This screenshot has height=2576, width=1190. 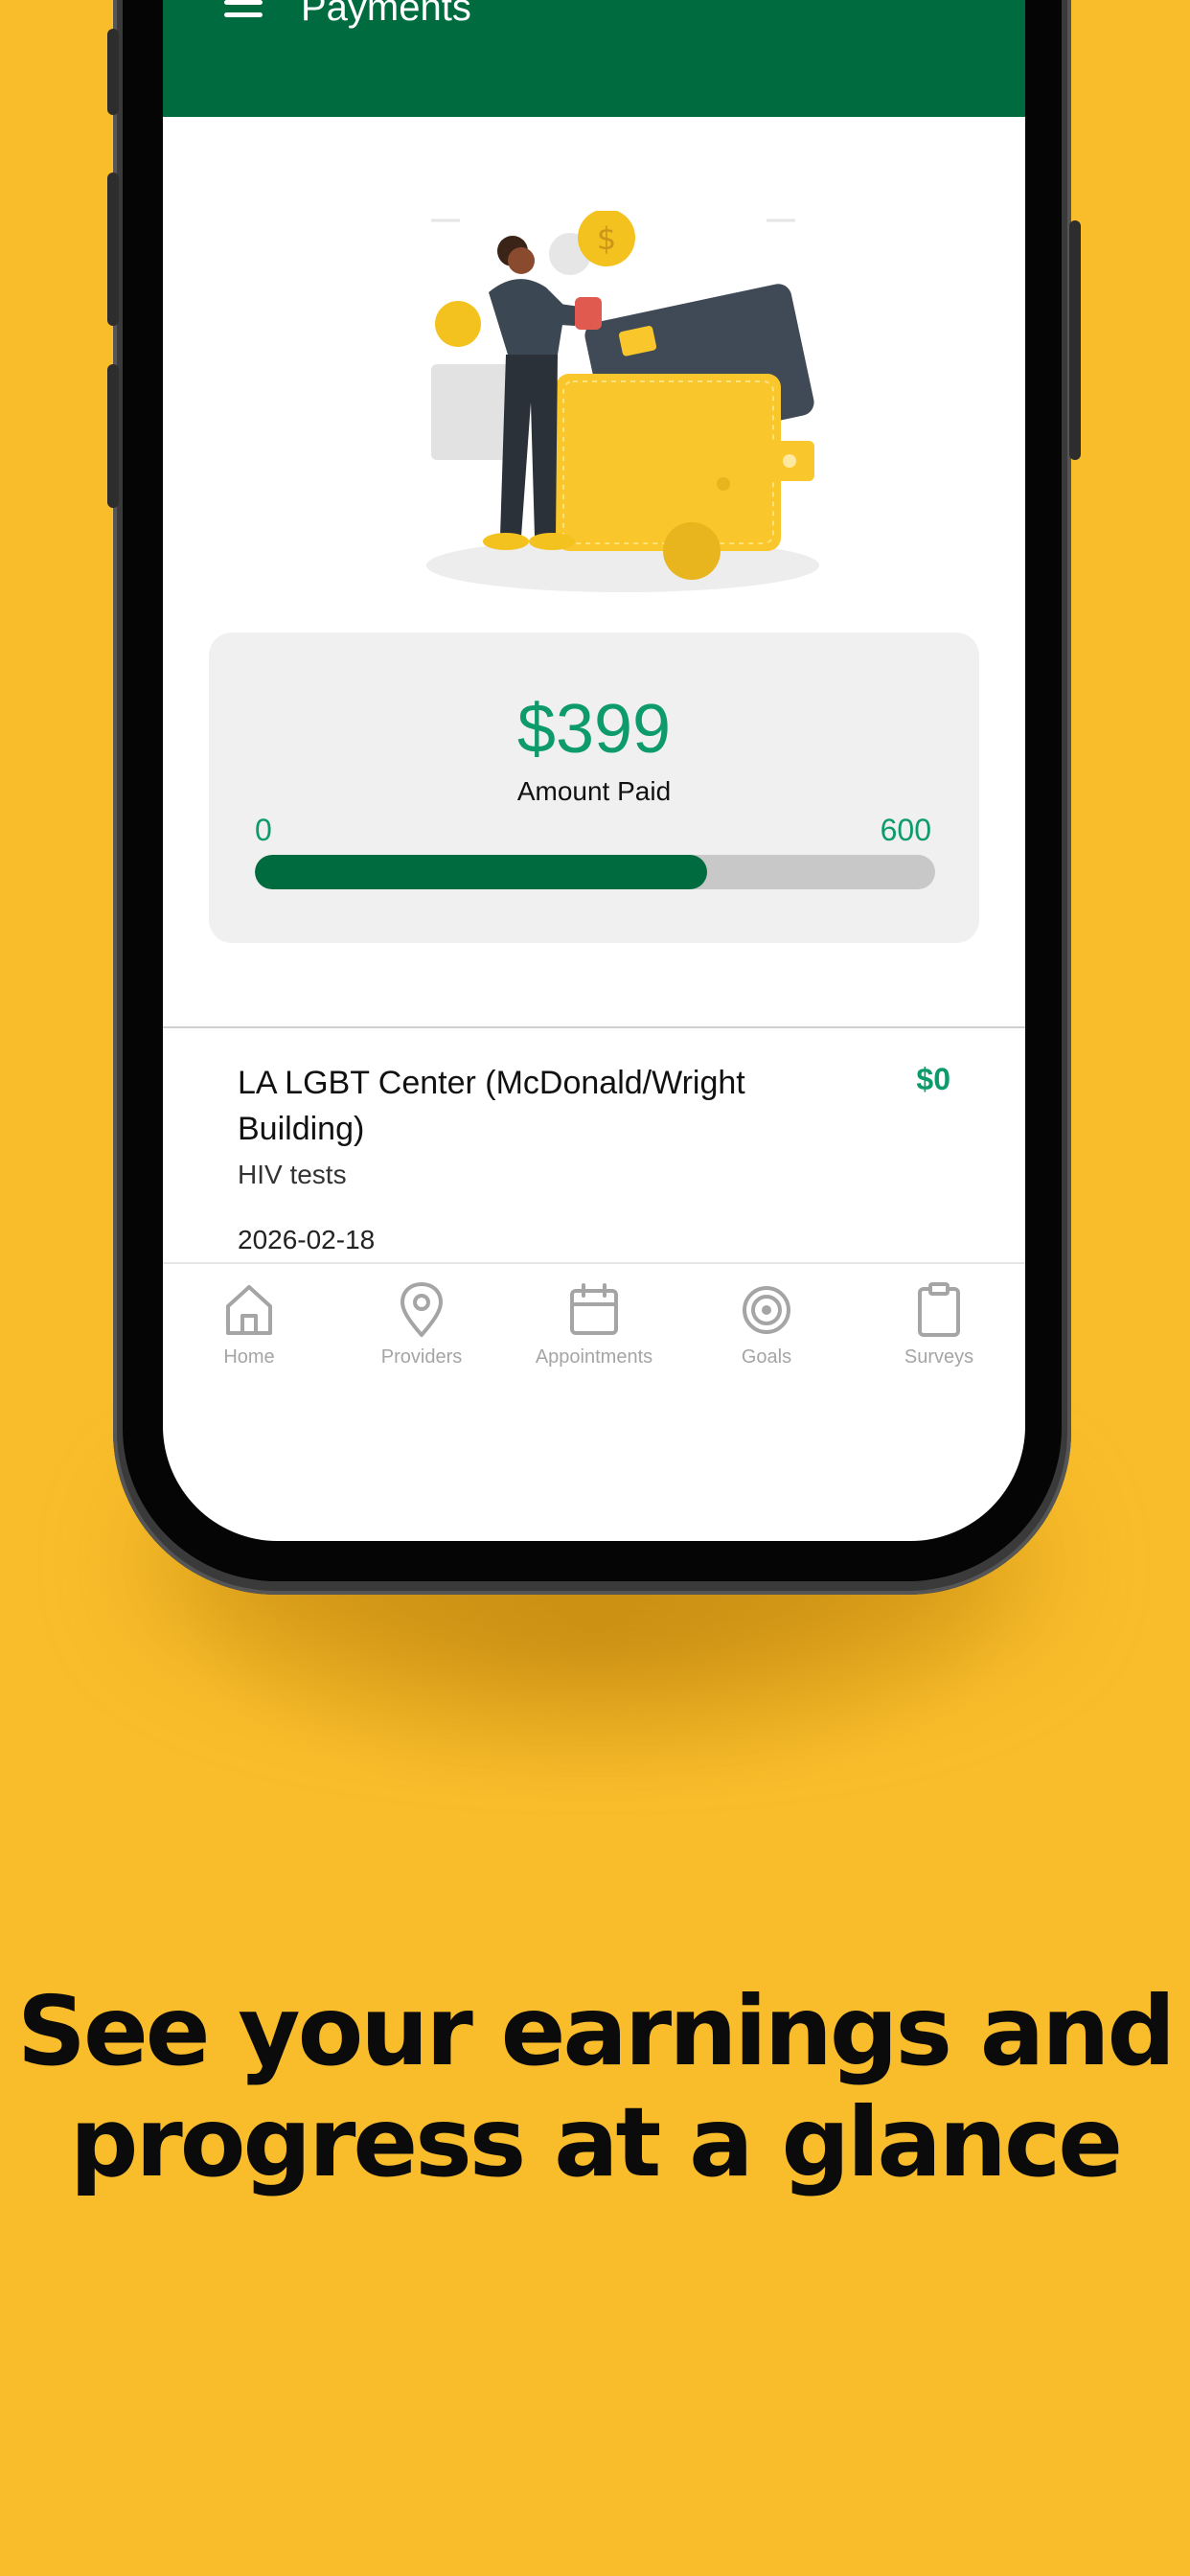 I want to click on power-button, so click(x=1075, y=340).